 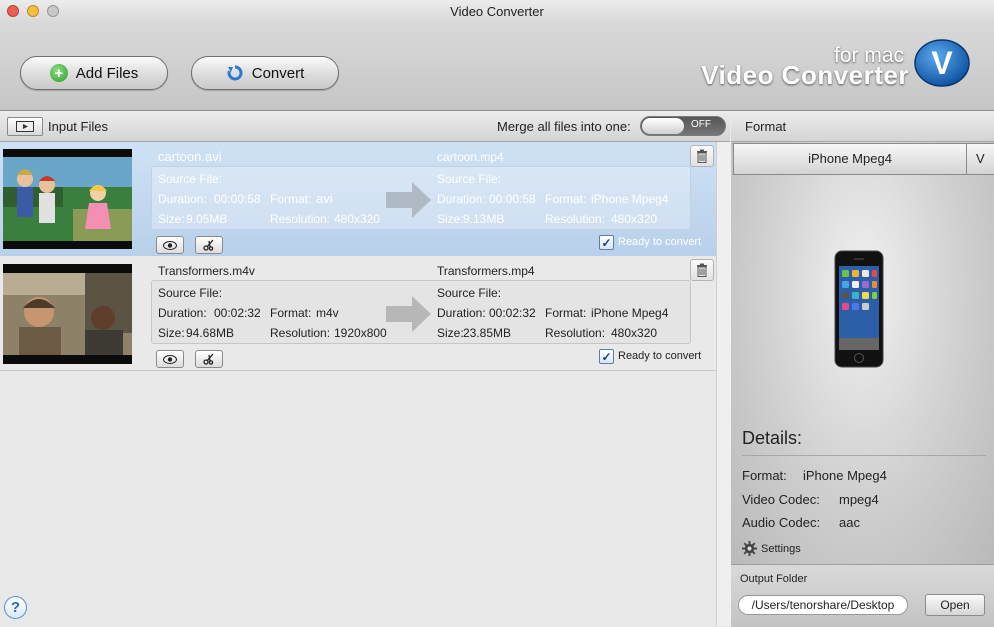 I want to click on settings-button: Settings, so click(x=771, y=548).